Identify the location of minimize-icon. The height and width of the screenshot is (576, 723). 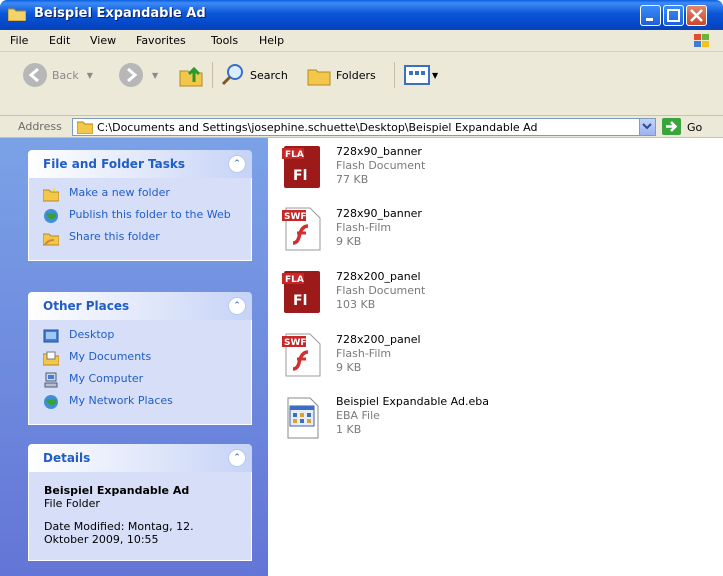
(649, 19).